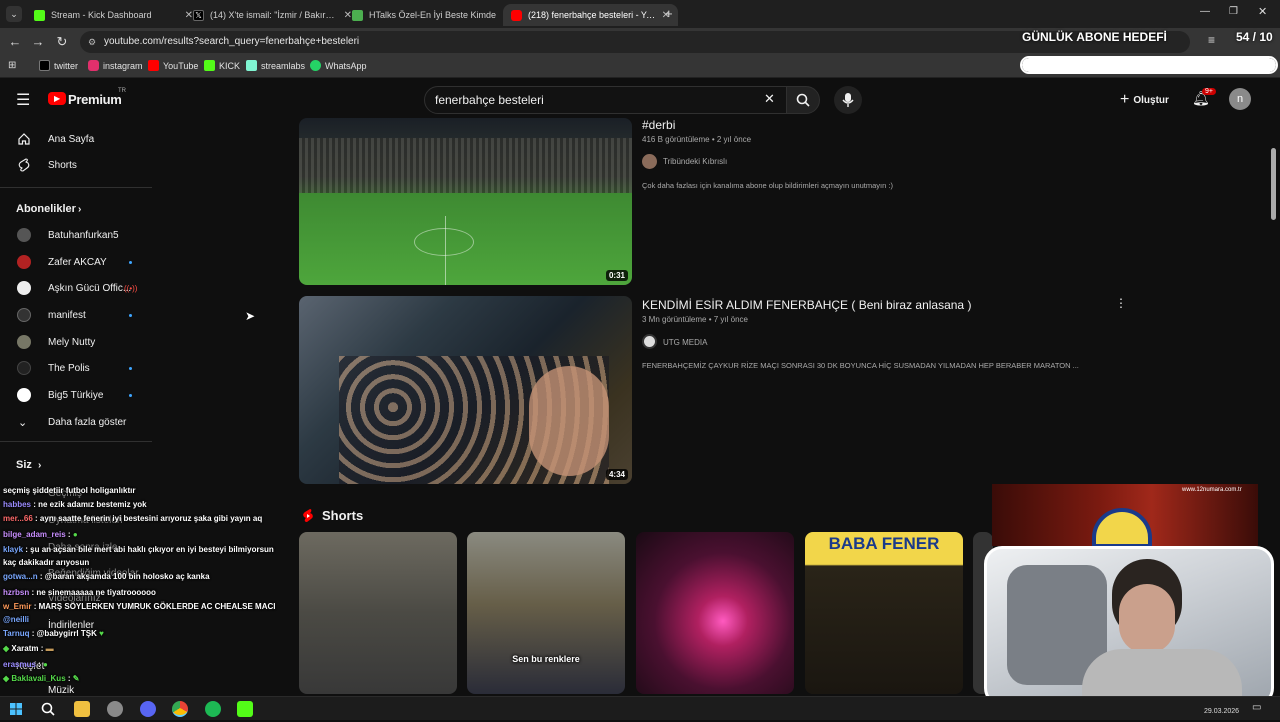 This screenshot has width=1280, height=722. What do you see at coordinates (180, 709) in the screenshot?
I see `chrome-icon` at bounding box center [180, 709].